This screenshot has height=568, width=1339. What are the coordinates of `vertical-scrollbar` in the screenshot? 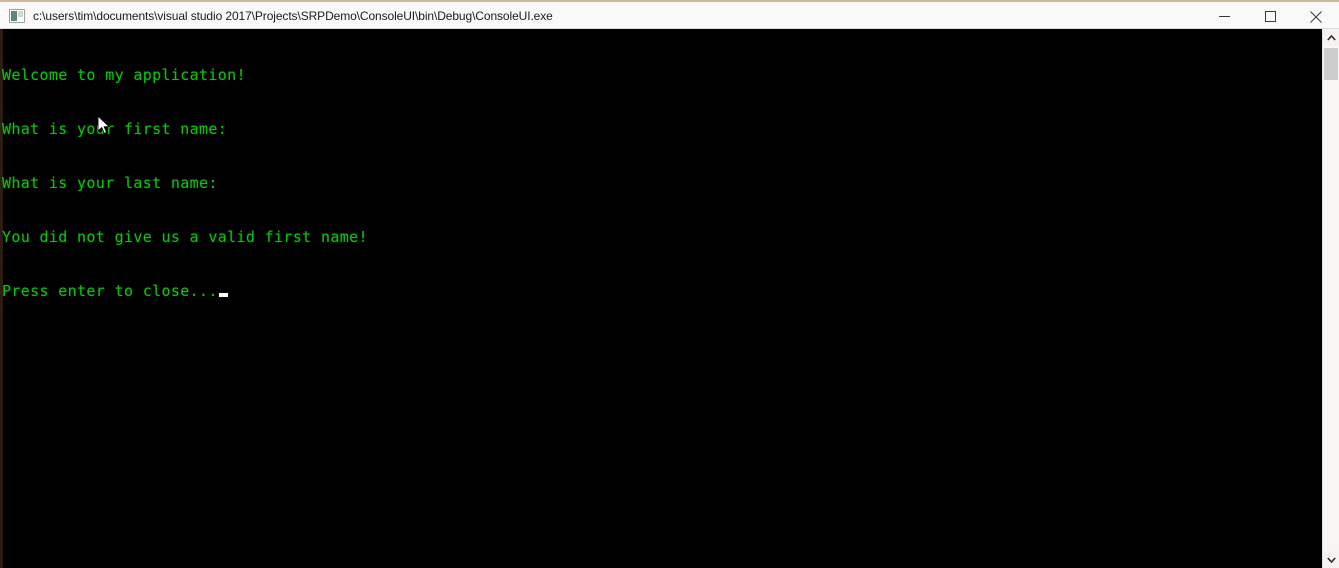 It's located at (1330, 298).